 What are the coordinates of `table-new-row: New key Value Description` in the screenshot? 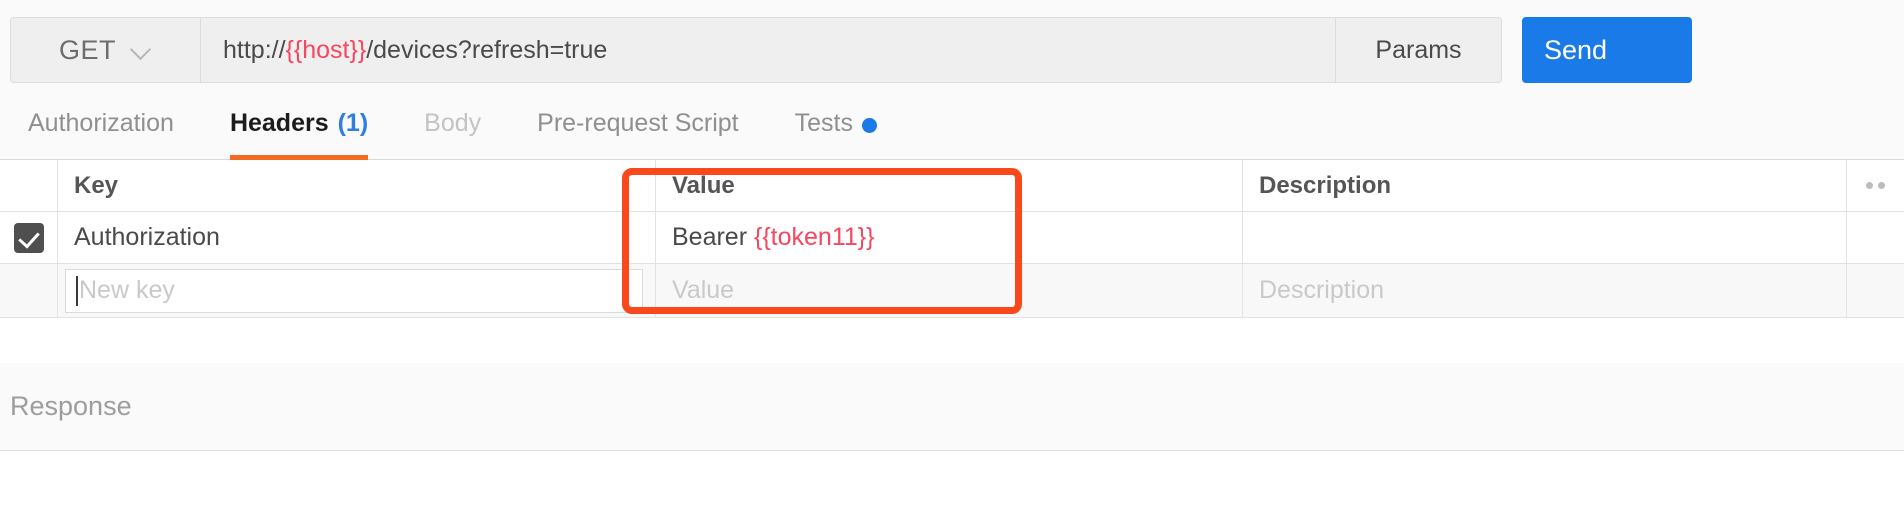 It's located at (952, 291).